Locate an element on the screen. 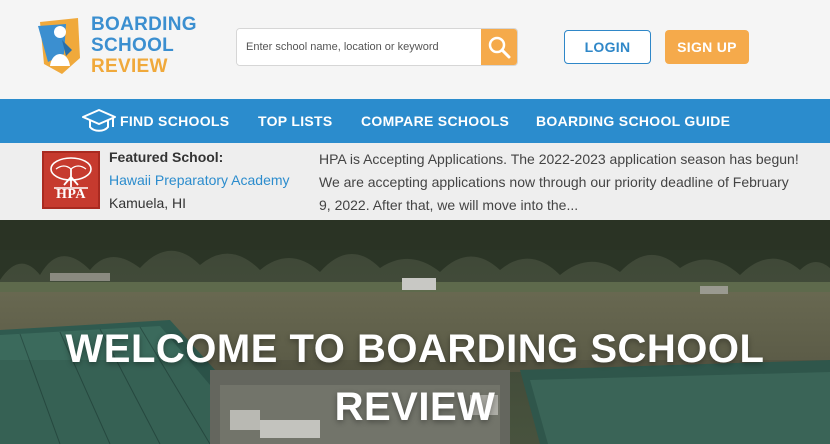 This screenshot has height=444, width=830. signup-button: SIGN UP is located at coordinates (707, 47).